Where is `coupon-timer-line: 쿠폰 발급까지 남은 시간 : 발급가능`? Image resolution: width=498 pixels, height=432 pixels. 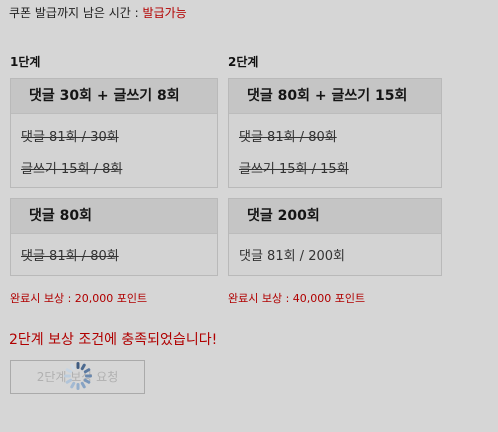 coupon-timer-line: 쿠폰 발급까지 남은 시간 : 발급가능 is located at coordinates (98, 12).